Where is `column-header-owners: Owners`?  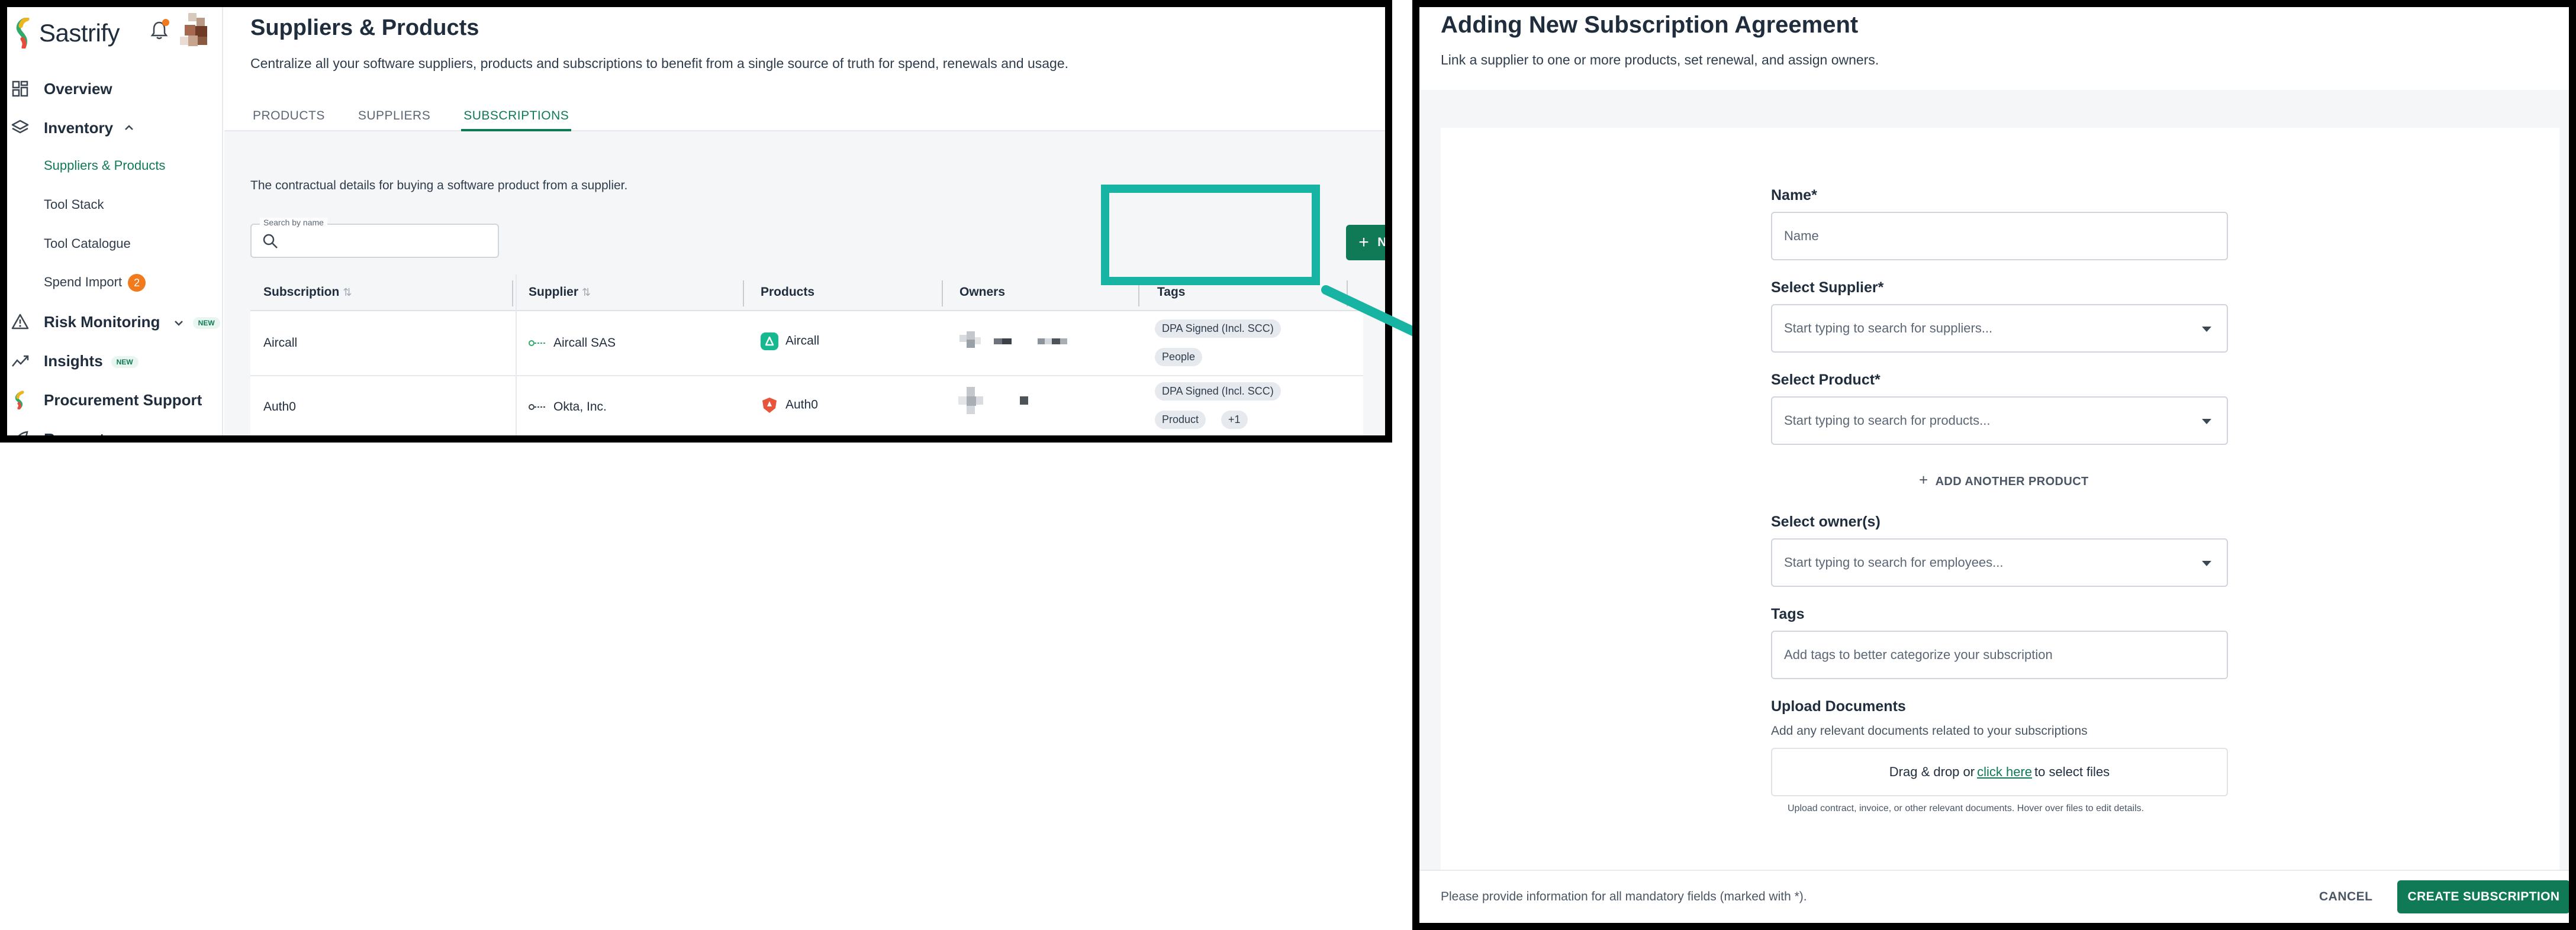 column-header-owners: Owners is located at coordinates (982, 292).